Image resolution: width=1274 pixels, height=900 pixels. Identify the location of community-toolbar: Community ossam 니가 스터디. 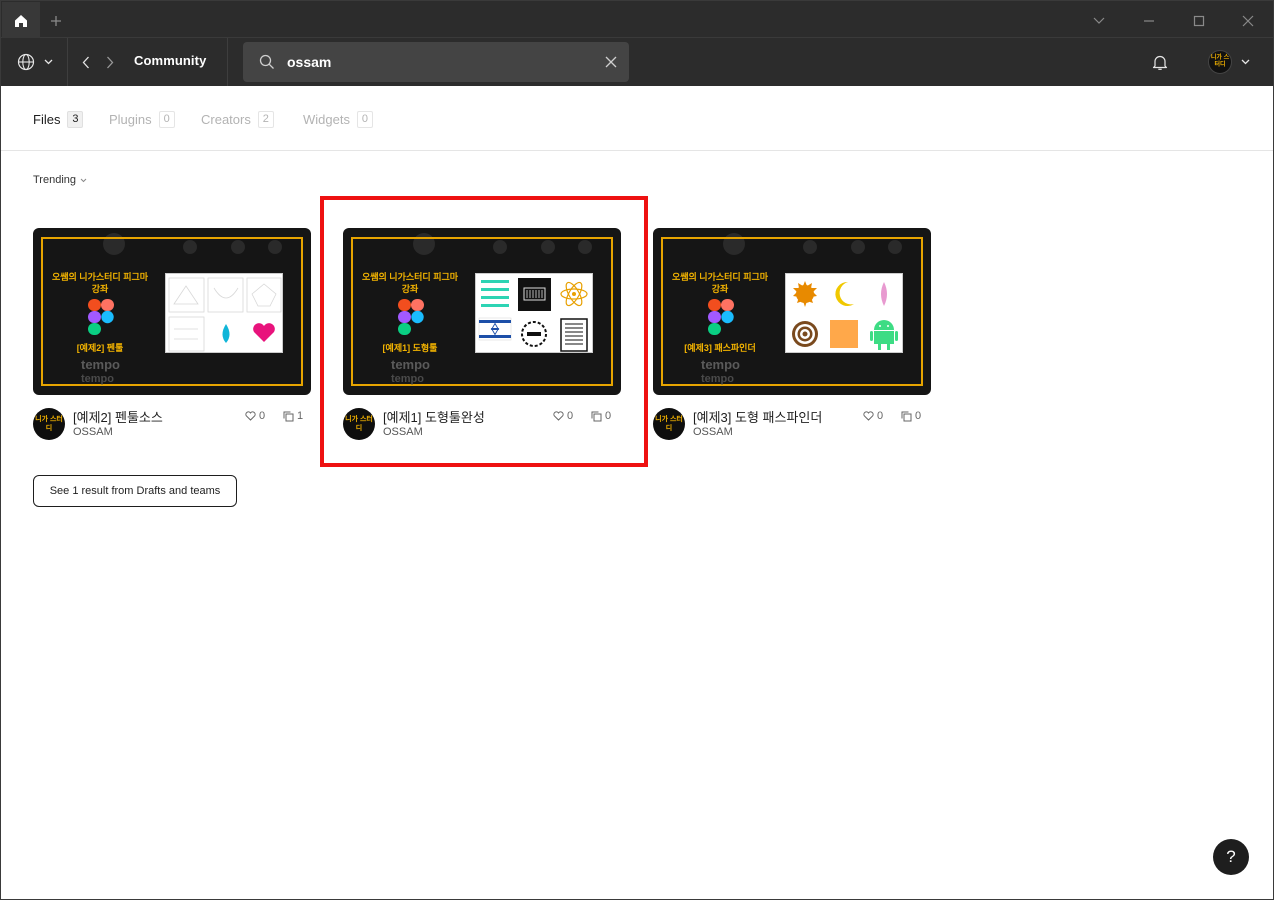
(637, 62).